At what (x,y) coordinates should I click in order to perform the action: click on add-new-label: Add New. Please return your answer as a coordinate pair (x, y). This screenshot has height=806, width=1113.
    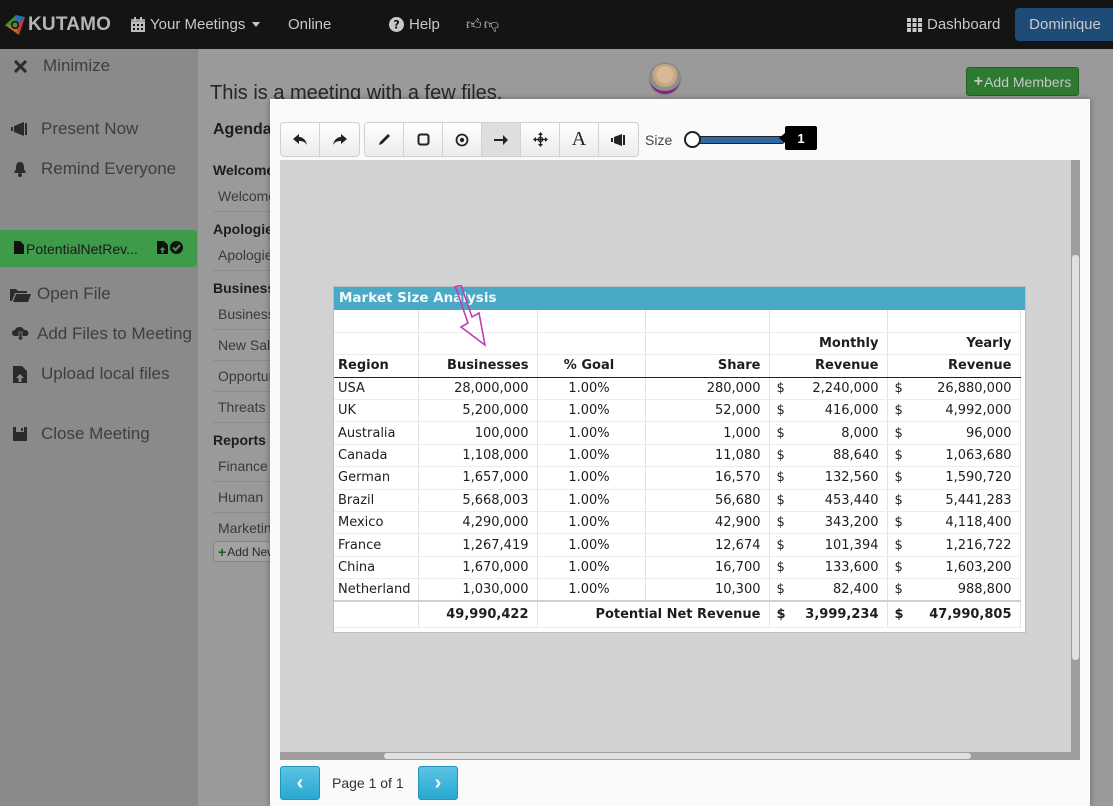
    Looking at the image, I should click on (250, 551).